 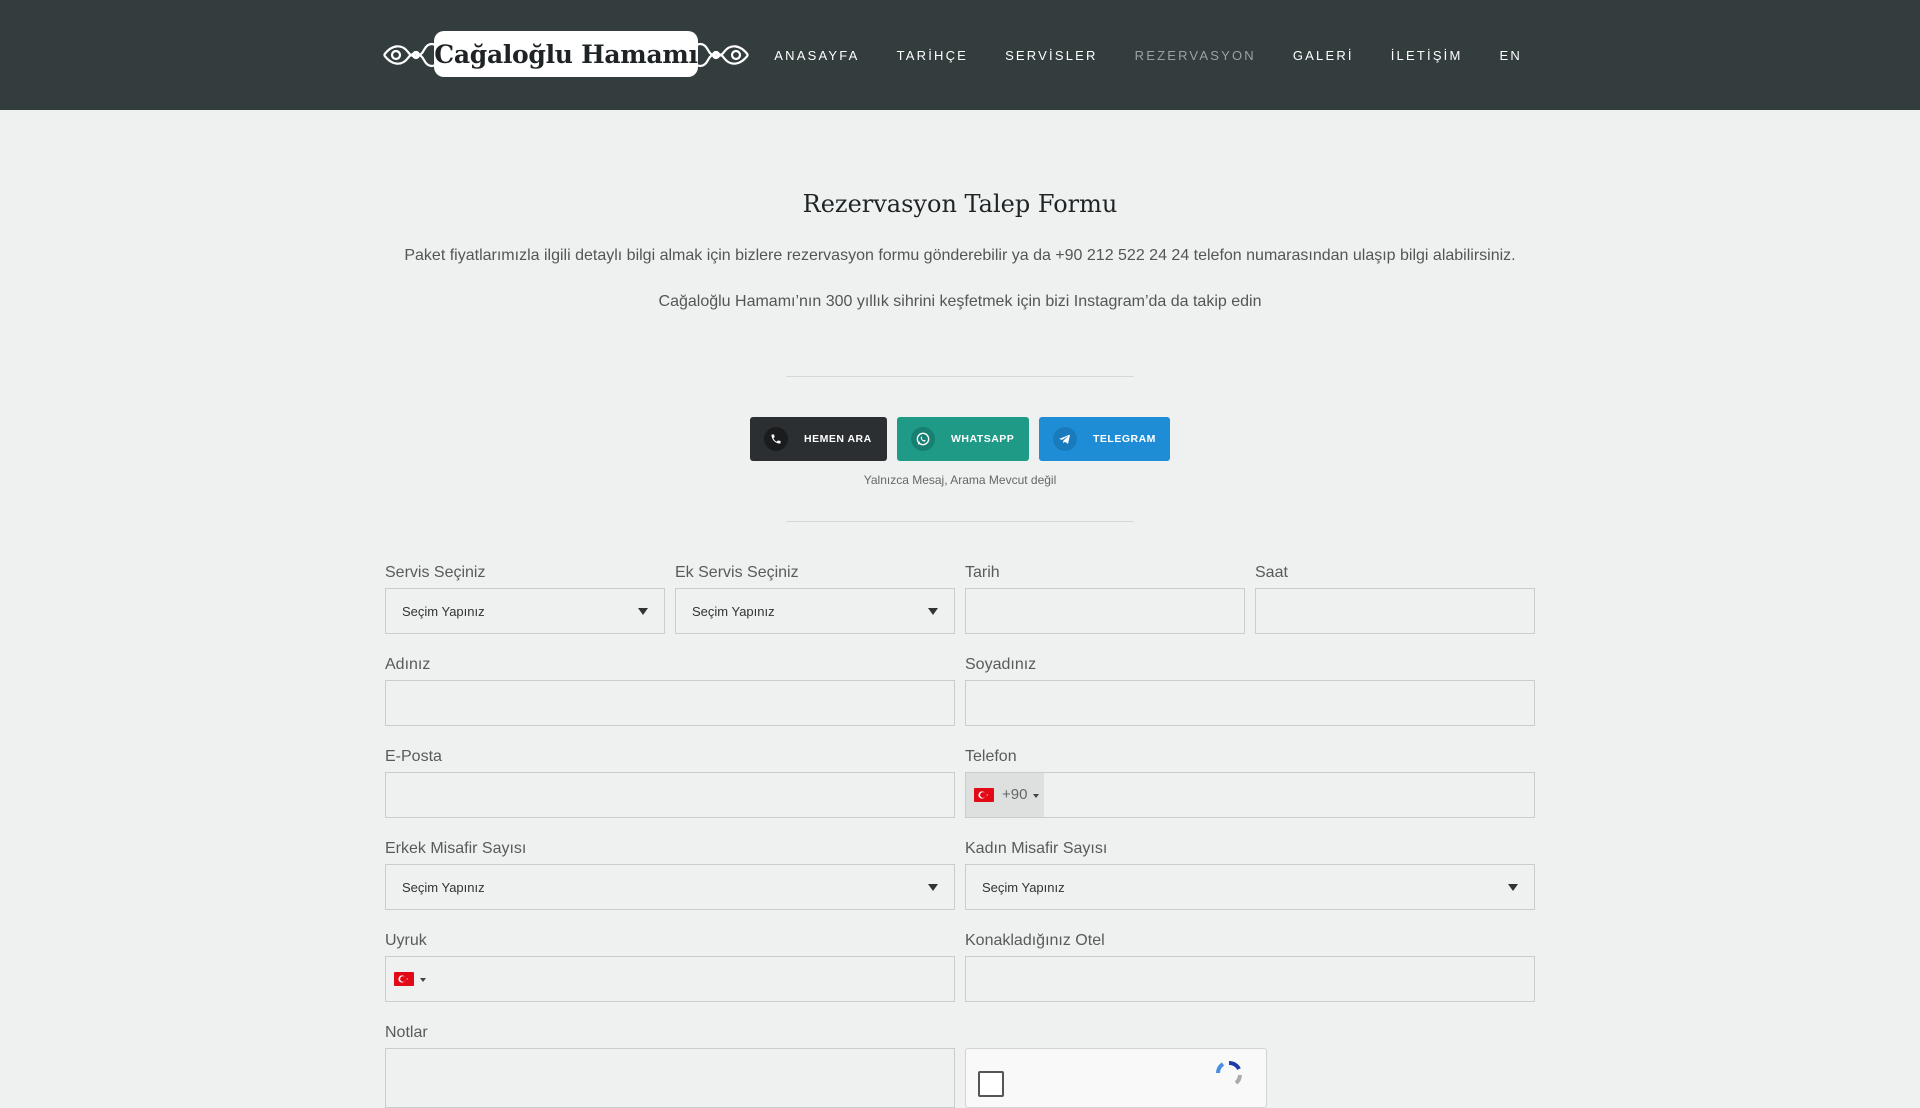 What do you see at coordinates (1250, 887) in the screenshot?
I see `female-guests-select: Seçim Yapınız` at bounding box center [1250, 887].